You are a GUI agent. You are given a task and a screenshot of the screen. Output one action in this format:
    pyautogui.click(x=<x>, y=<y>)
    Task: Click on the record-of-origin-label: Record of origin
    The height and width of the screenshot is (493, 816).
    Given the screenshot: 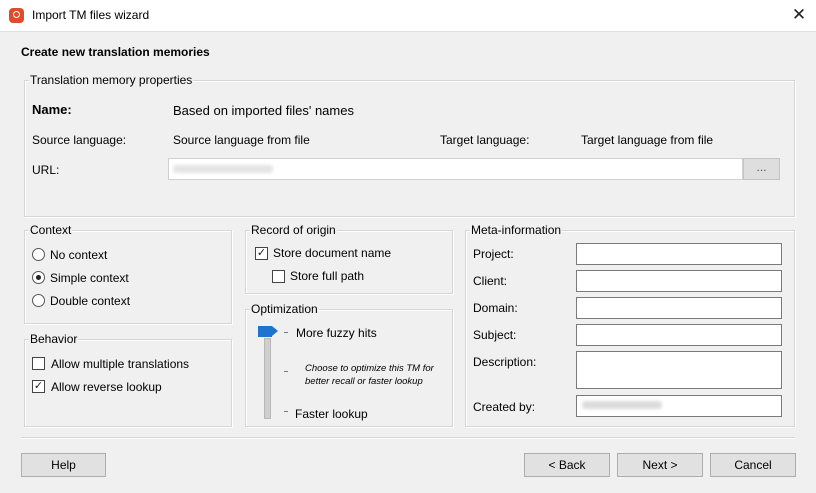 What is the action you would take?
    pyautogui.click(x=293, y=230)
    